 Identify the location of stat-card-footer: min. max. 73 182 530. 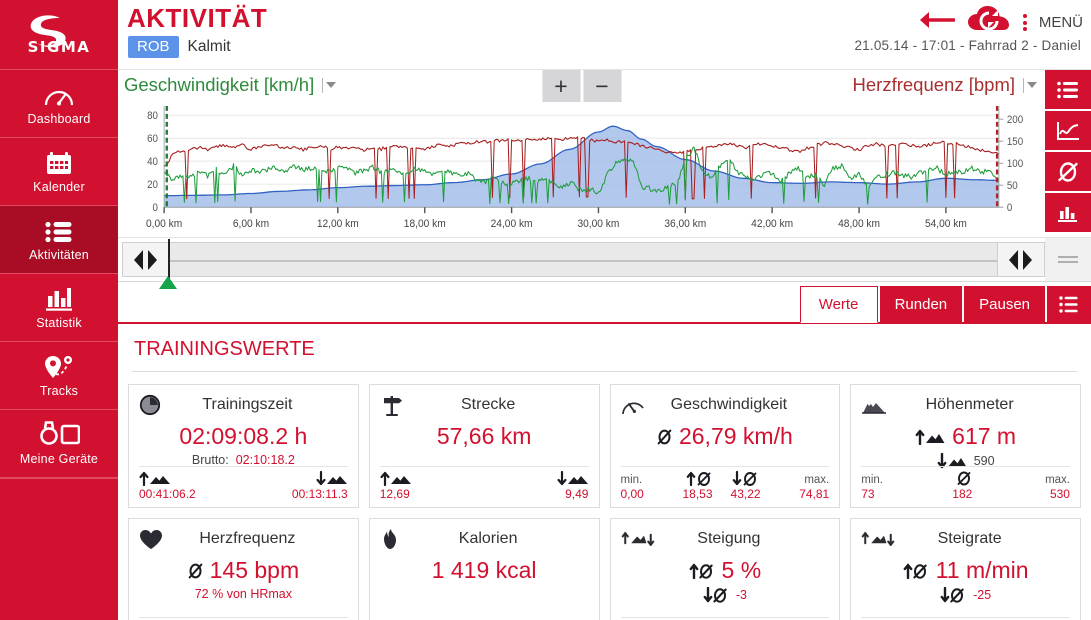
(965, 483).